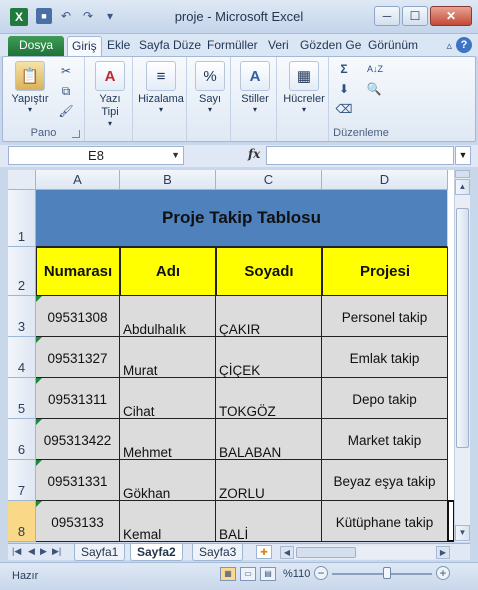 This screenshot has width=478, height=590. Describe the element at coordinates (168, 480) in the screenshot. I see `cell-name: Gökhan` at that location.